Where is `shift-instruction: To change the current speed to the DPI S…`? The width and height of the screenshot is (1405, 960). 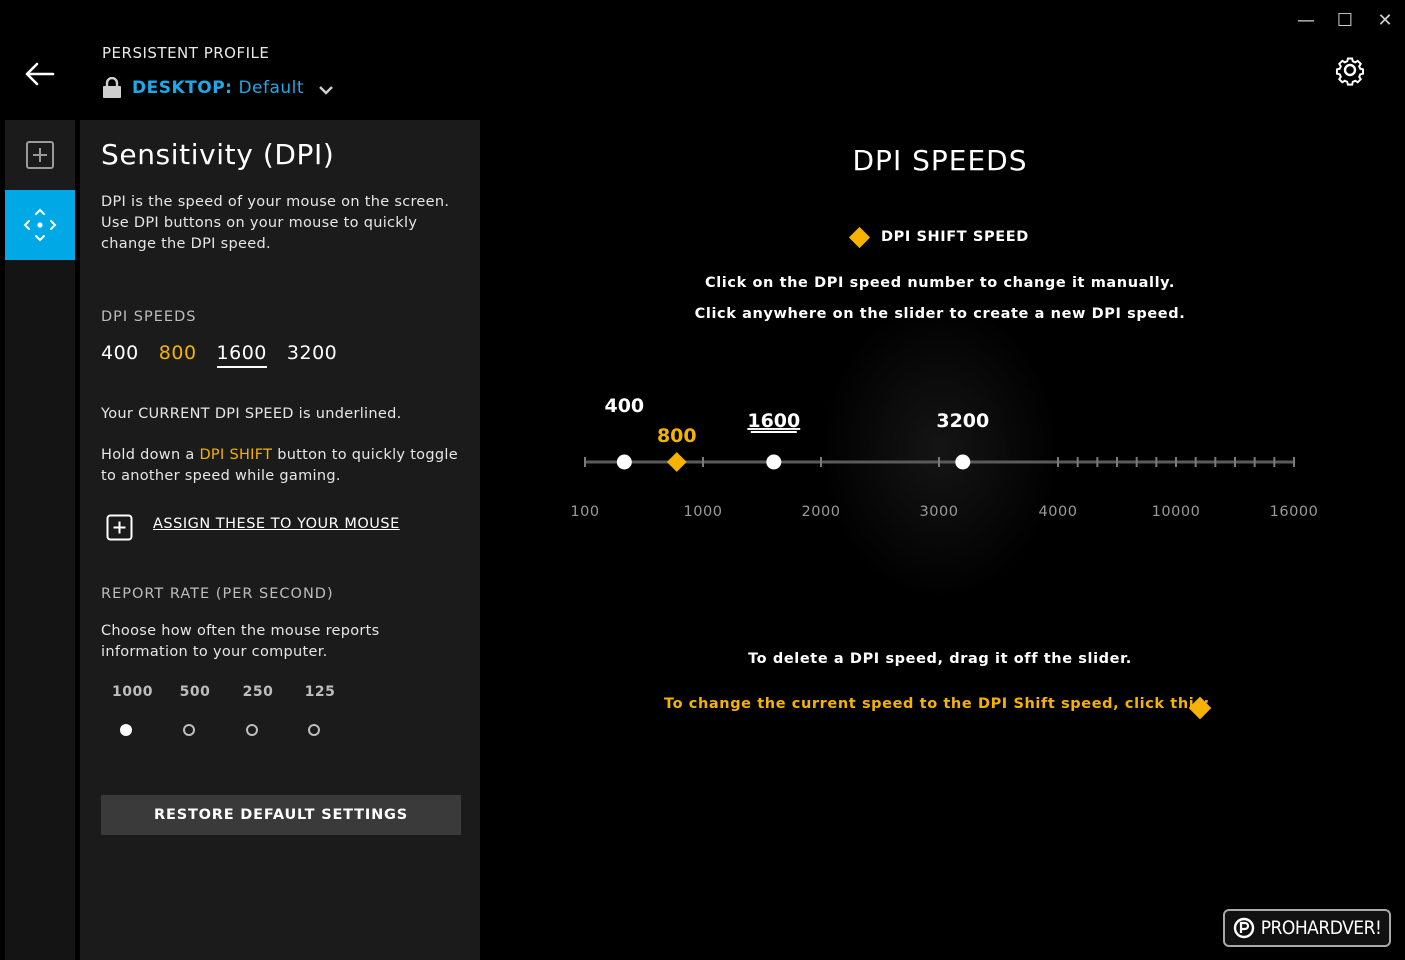 shift-instruction: To change the current speed to the DPI S… is located at coordinates (937, 704).